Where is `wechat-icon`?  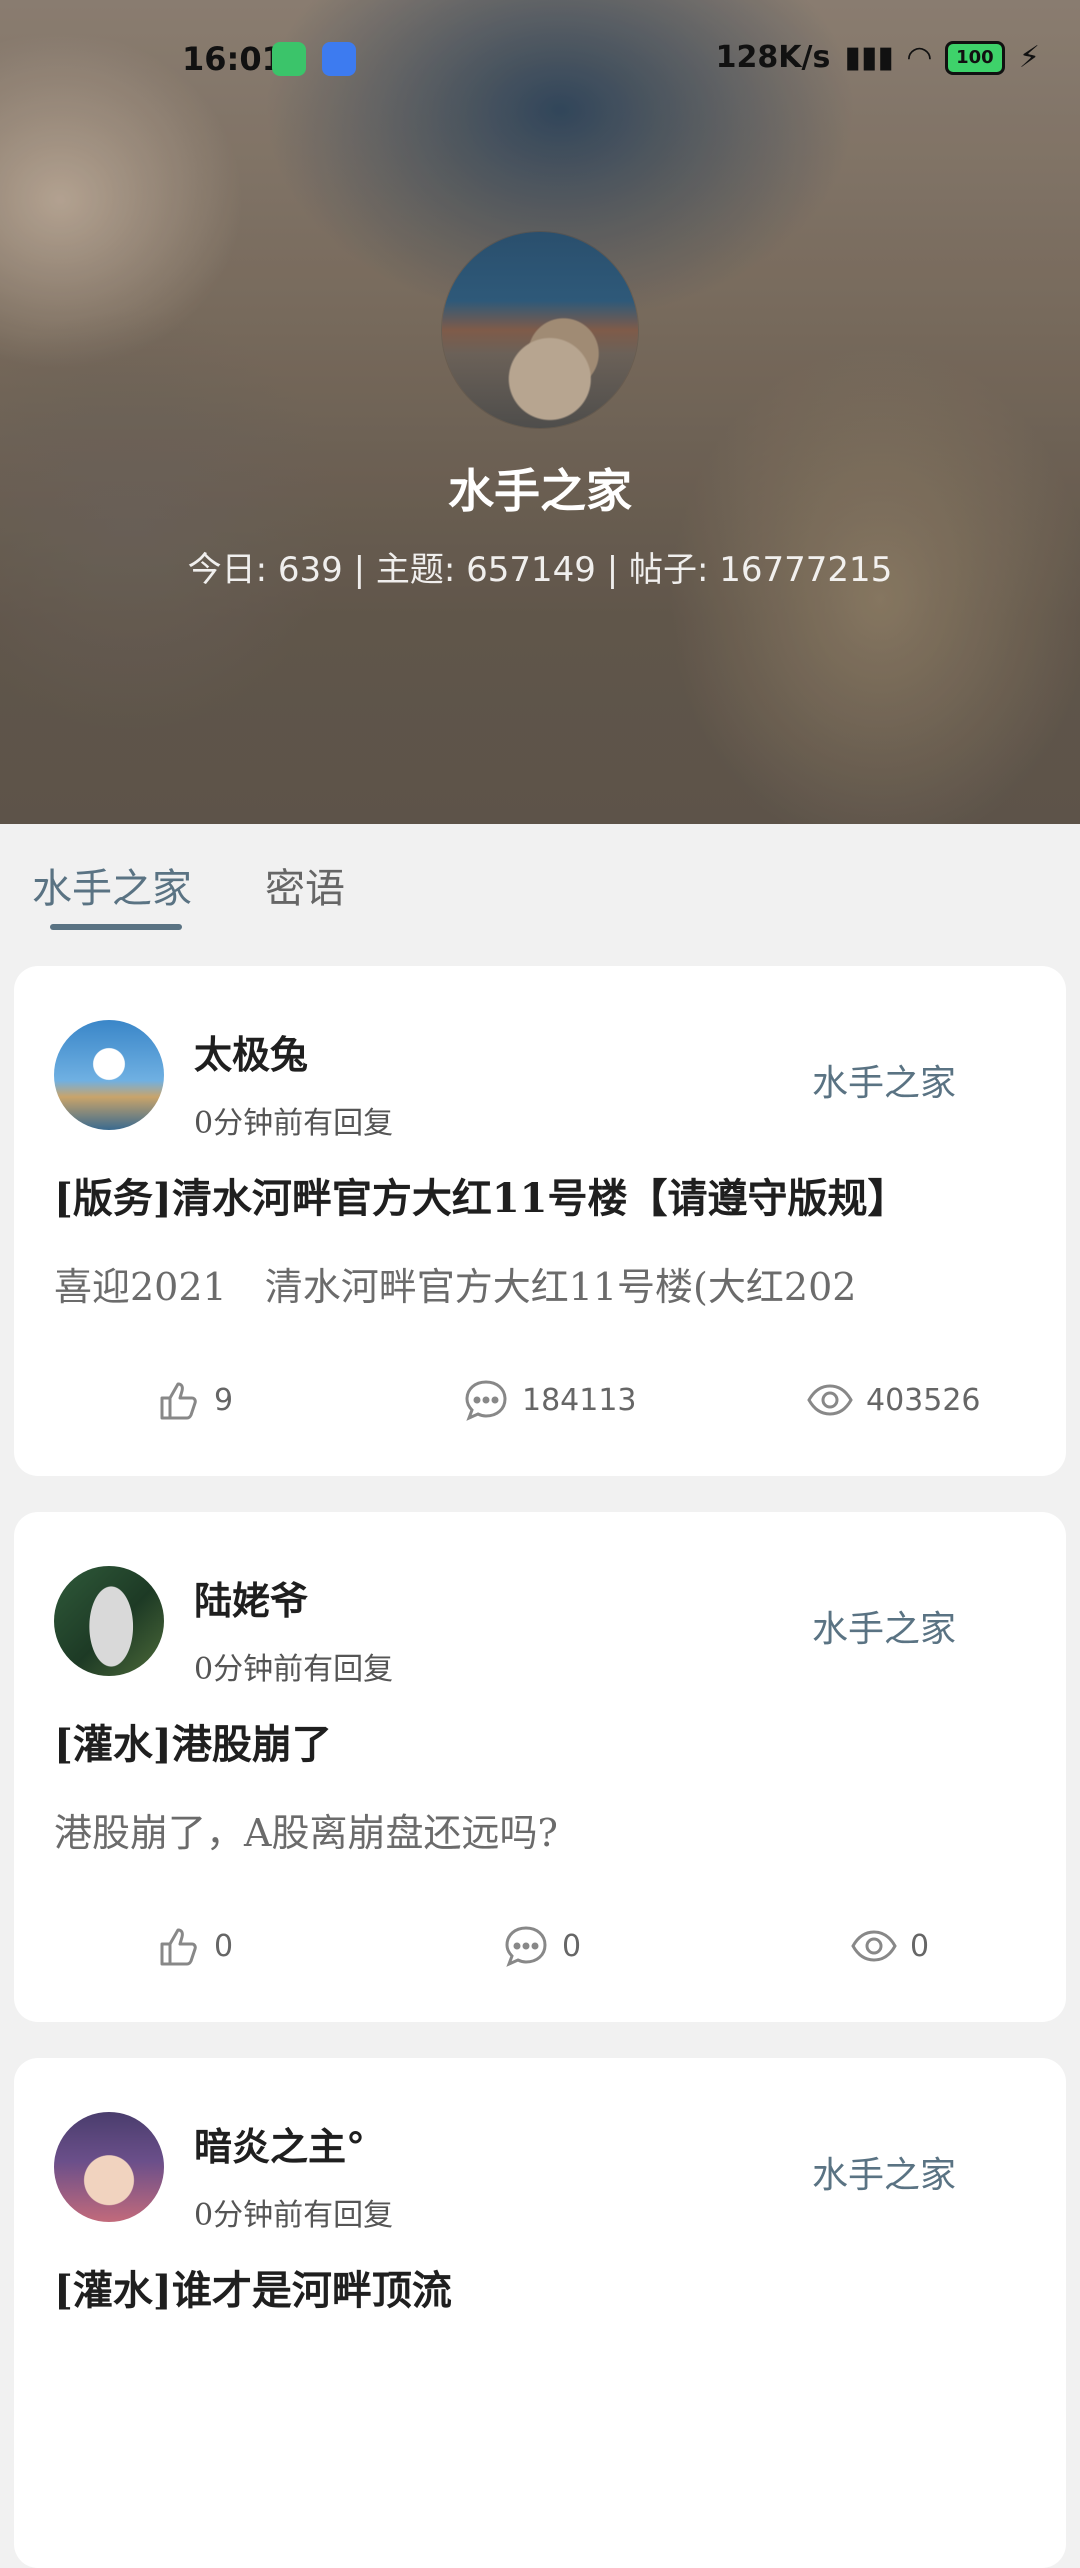 wechat-icon is located at coordinates (289, 59).